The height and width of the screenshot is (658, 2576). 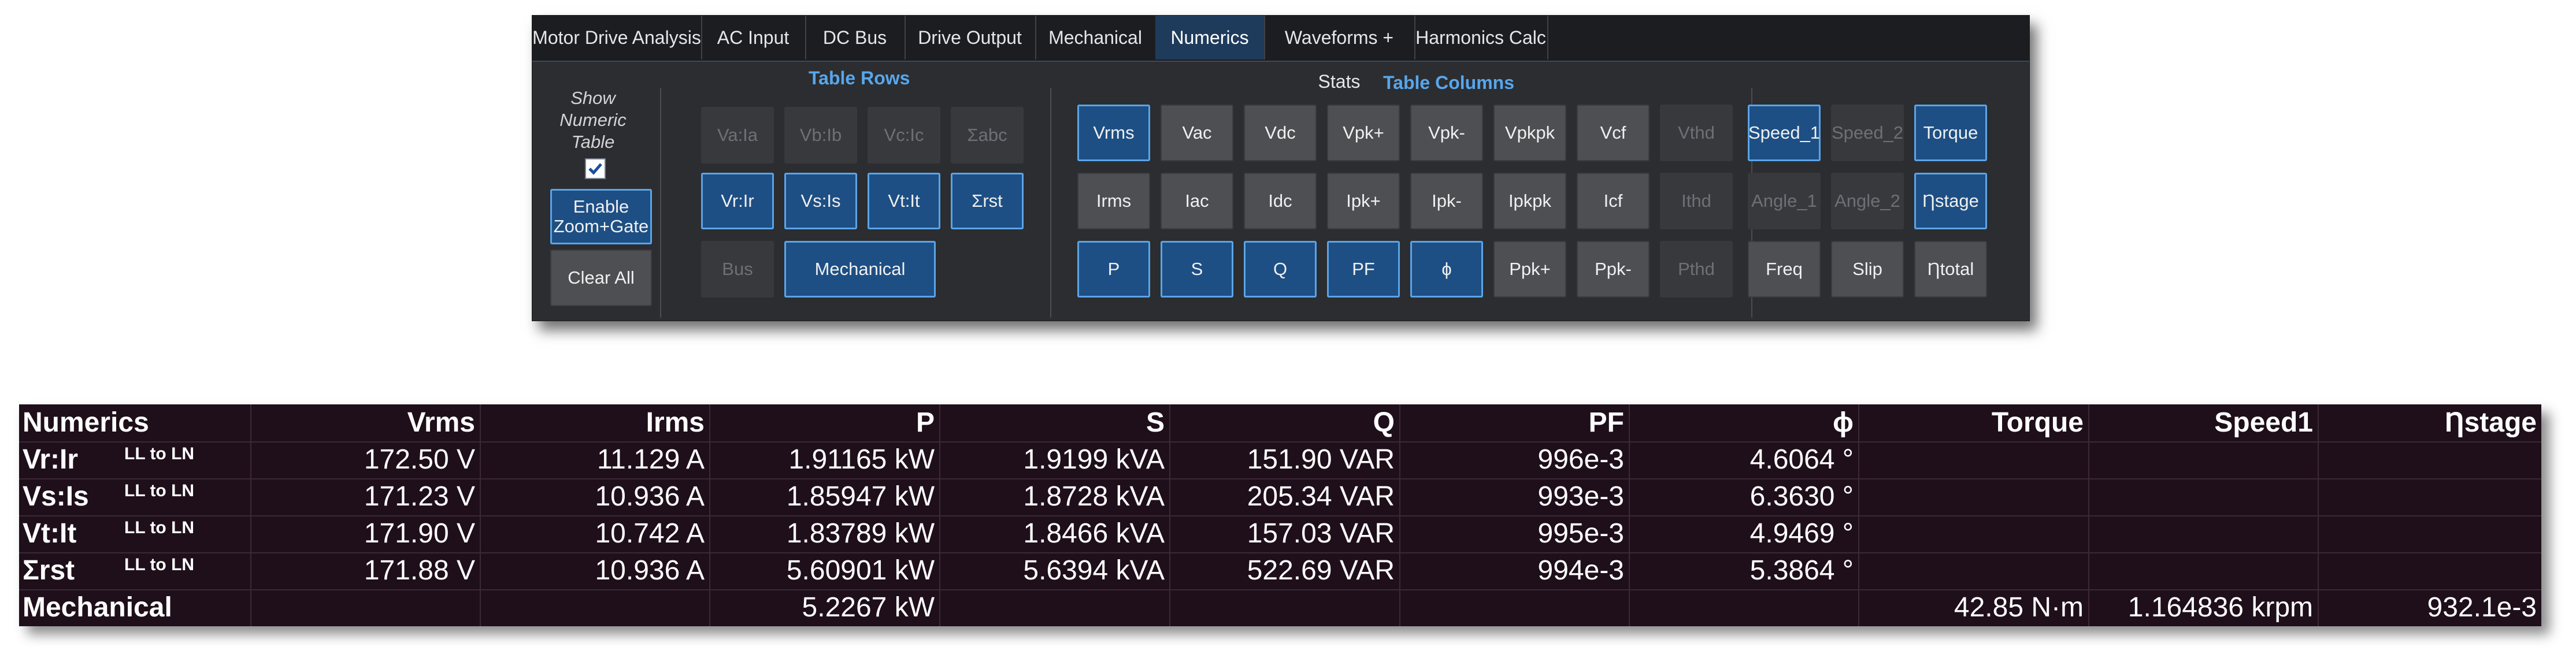 I want to click on table-cell: 5.2267 kW, so click(x=868, y=607).